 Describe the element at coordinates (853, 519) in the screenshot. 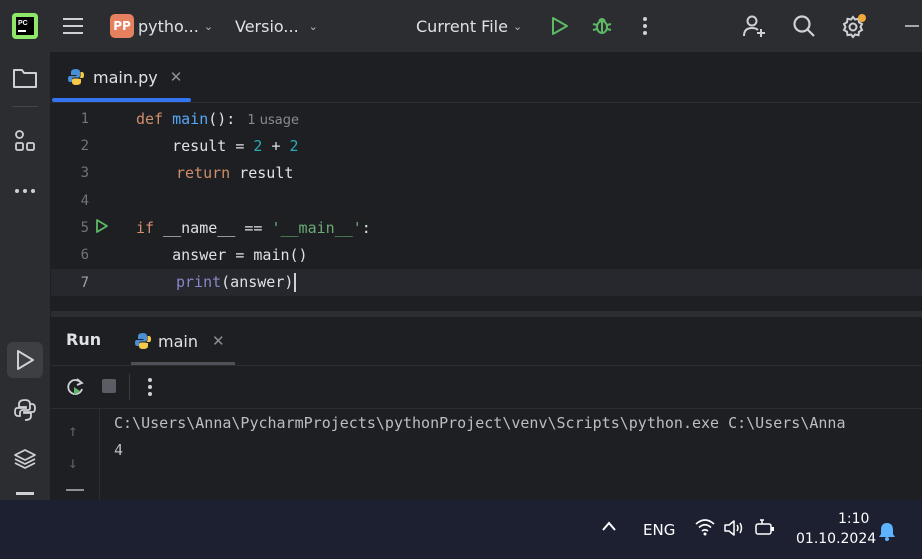

I see `clock-time: 1:10` at that location.